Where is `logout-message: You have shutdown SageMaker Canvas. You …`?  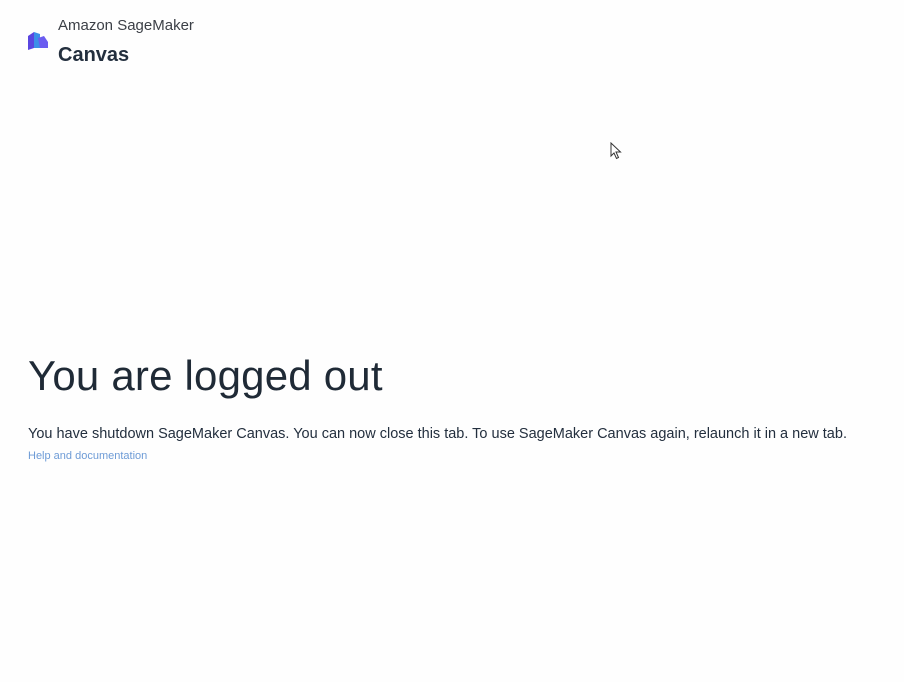
logout-message: You have shutdown SageMaker Canvas. You … is located at coordinates (437, 434).